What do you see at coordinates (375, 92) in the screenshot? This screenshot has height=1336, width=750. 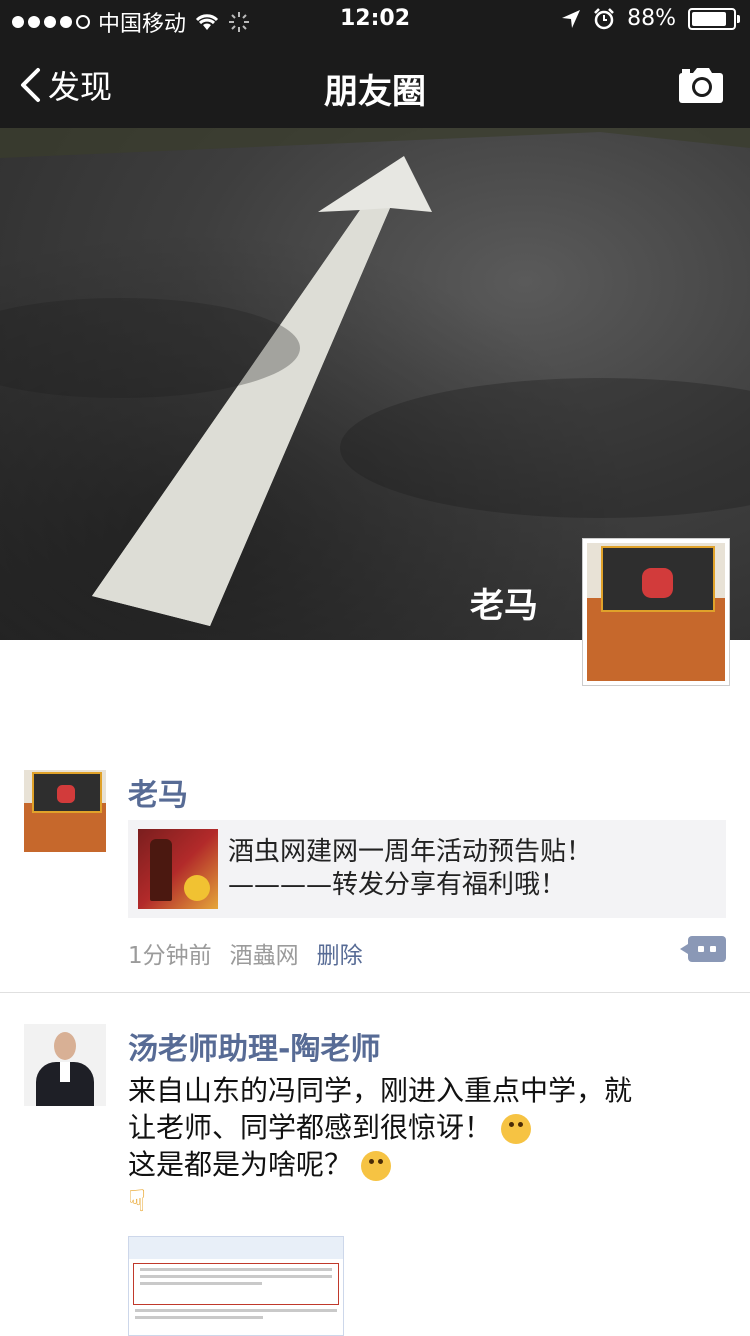 I see `page-title: 朋友圈` at bounding box center [375, 92].